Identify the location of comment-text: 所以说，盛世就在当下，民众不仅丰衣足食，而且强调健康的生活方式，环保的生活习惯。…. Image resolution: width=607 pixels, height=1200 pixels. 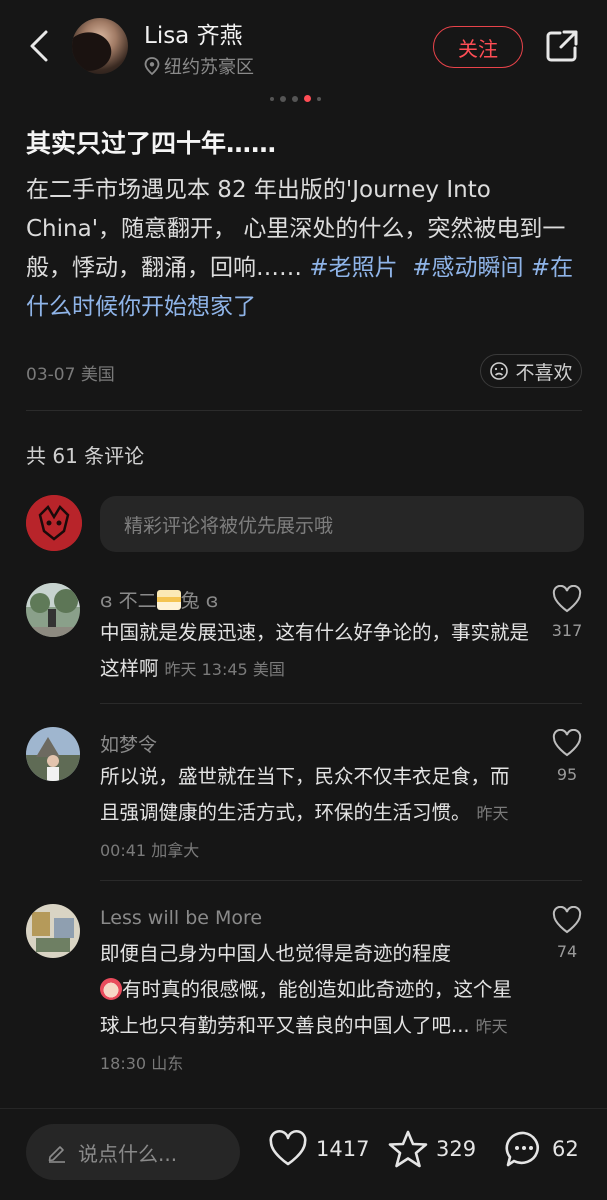
(305, 812).